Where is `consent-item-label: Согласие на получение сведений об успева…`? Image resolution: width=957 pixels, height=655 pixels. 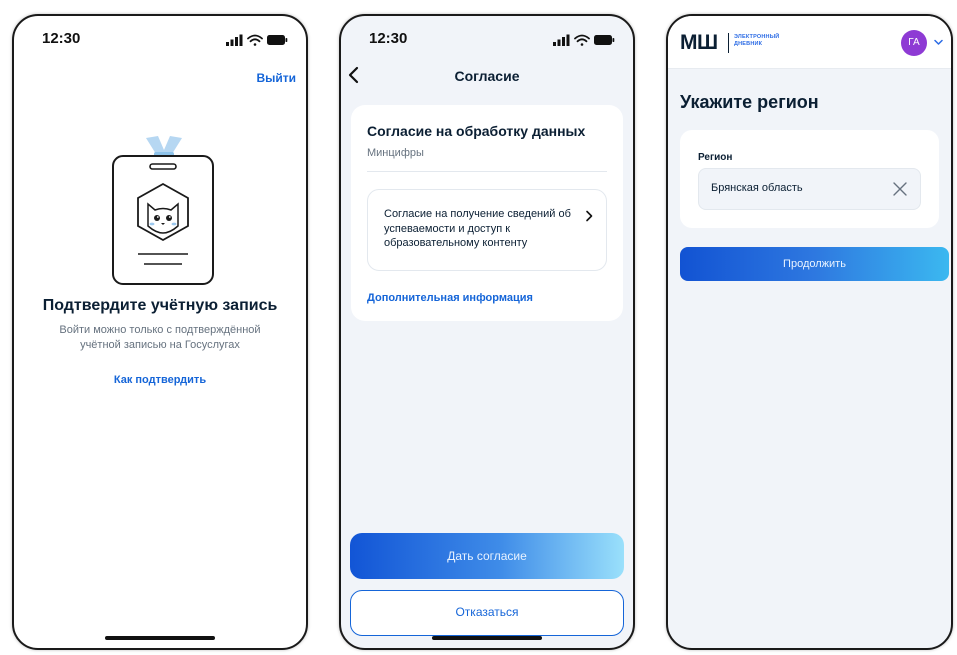 consent-item-label: Согласие на получение сведений об успева… is located at coordinates (477, 228).